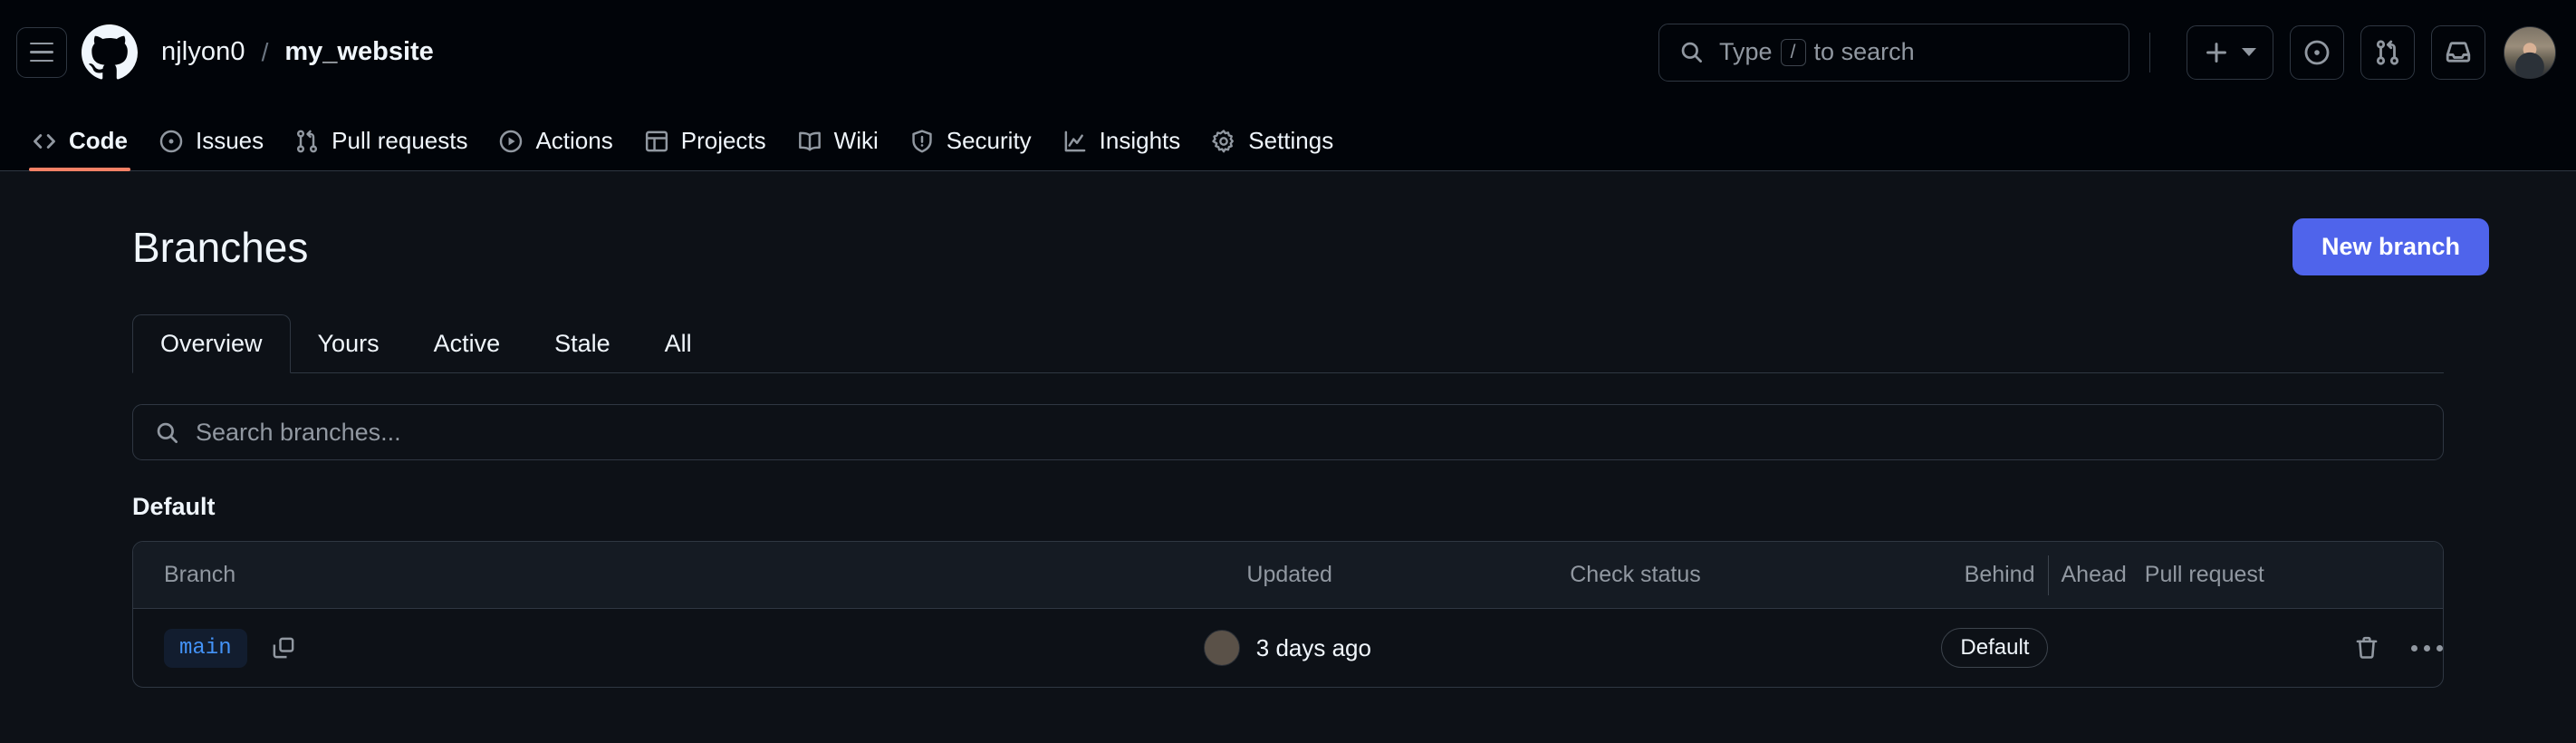 Image resolution: width=2576 pixels, height=743 pixels. I want to click on tab-yours: Yours, so click(349, 343).